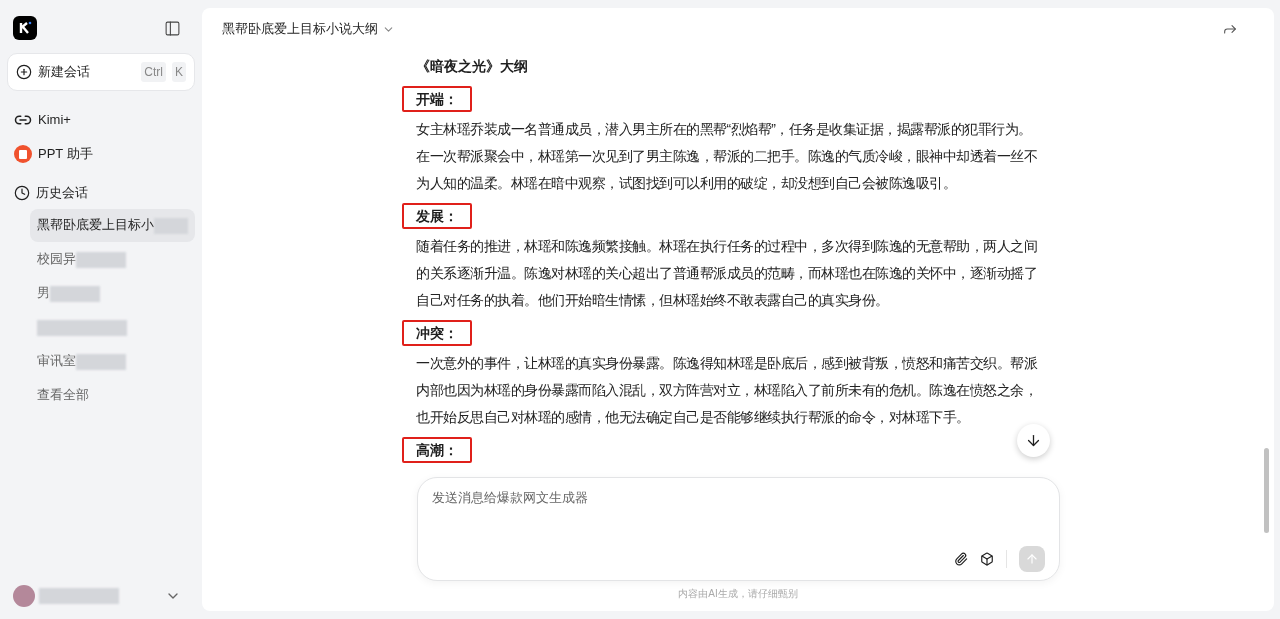 Image resolution: width=1280 pixels, height=619 pixels. I want to click on sidebar-nav-item: PPT 助手, so click(101, 154).